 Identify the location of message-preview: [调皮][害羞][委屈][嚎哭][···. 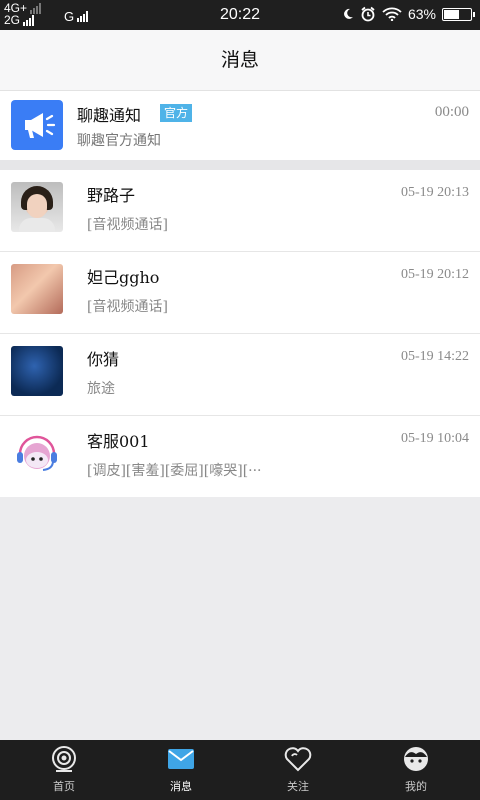
(174, 471).